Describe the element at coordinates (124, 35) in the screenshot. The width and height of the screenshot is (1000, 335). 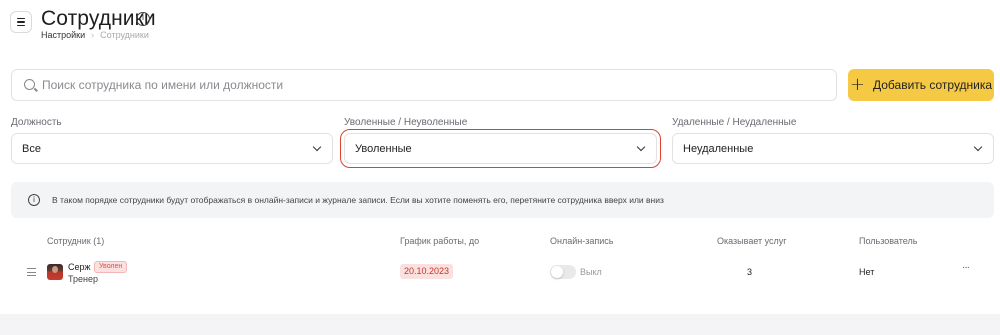
I see `breadcrumb-item-current: Сотрудники` at that location.